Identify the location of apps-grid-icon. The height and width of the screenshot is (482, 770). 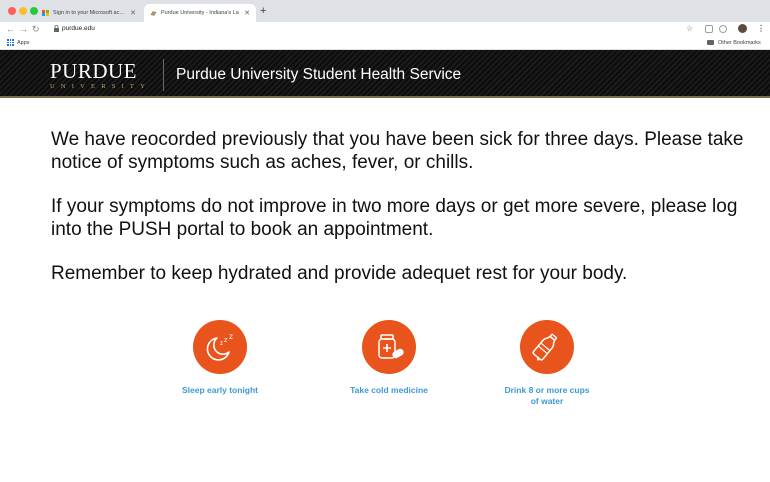
(10, 42).